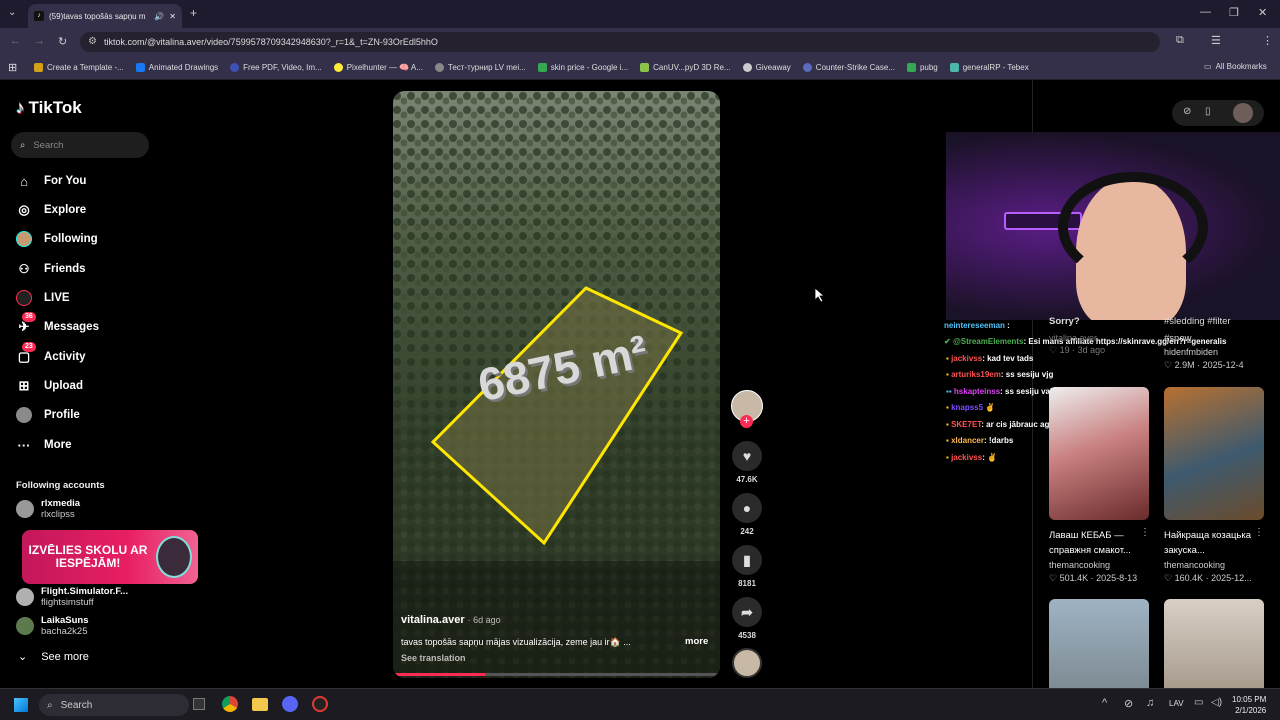 Image resolution: width=1280 pixels, height=720 pixels. I want to click on forward-icon: →, so click(39, 41).